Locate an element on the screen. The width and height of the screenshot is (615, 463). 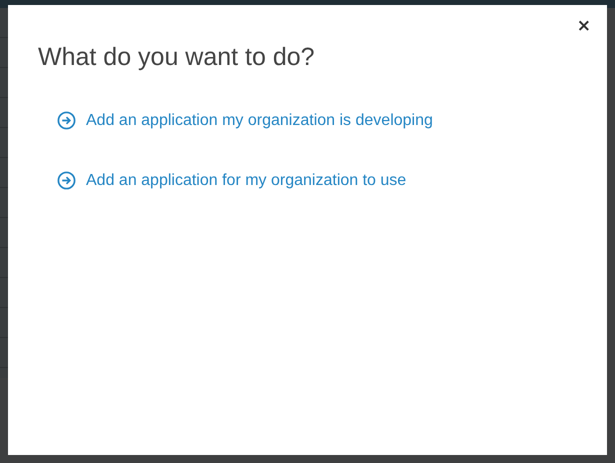
dialog-title: What do you want to do? is located at coordinates (176, 57).